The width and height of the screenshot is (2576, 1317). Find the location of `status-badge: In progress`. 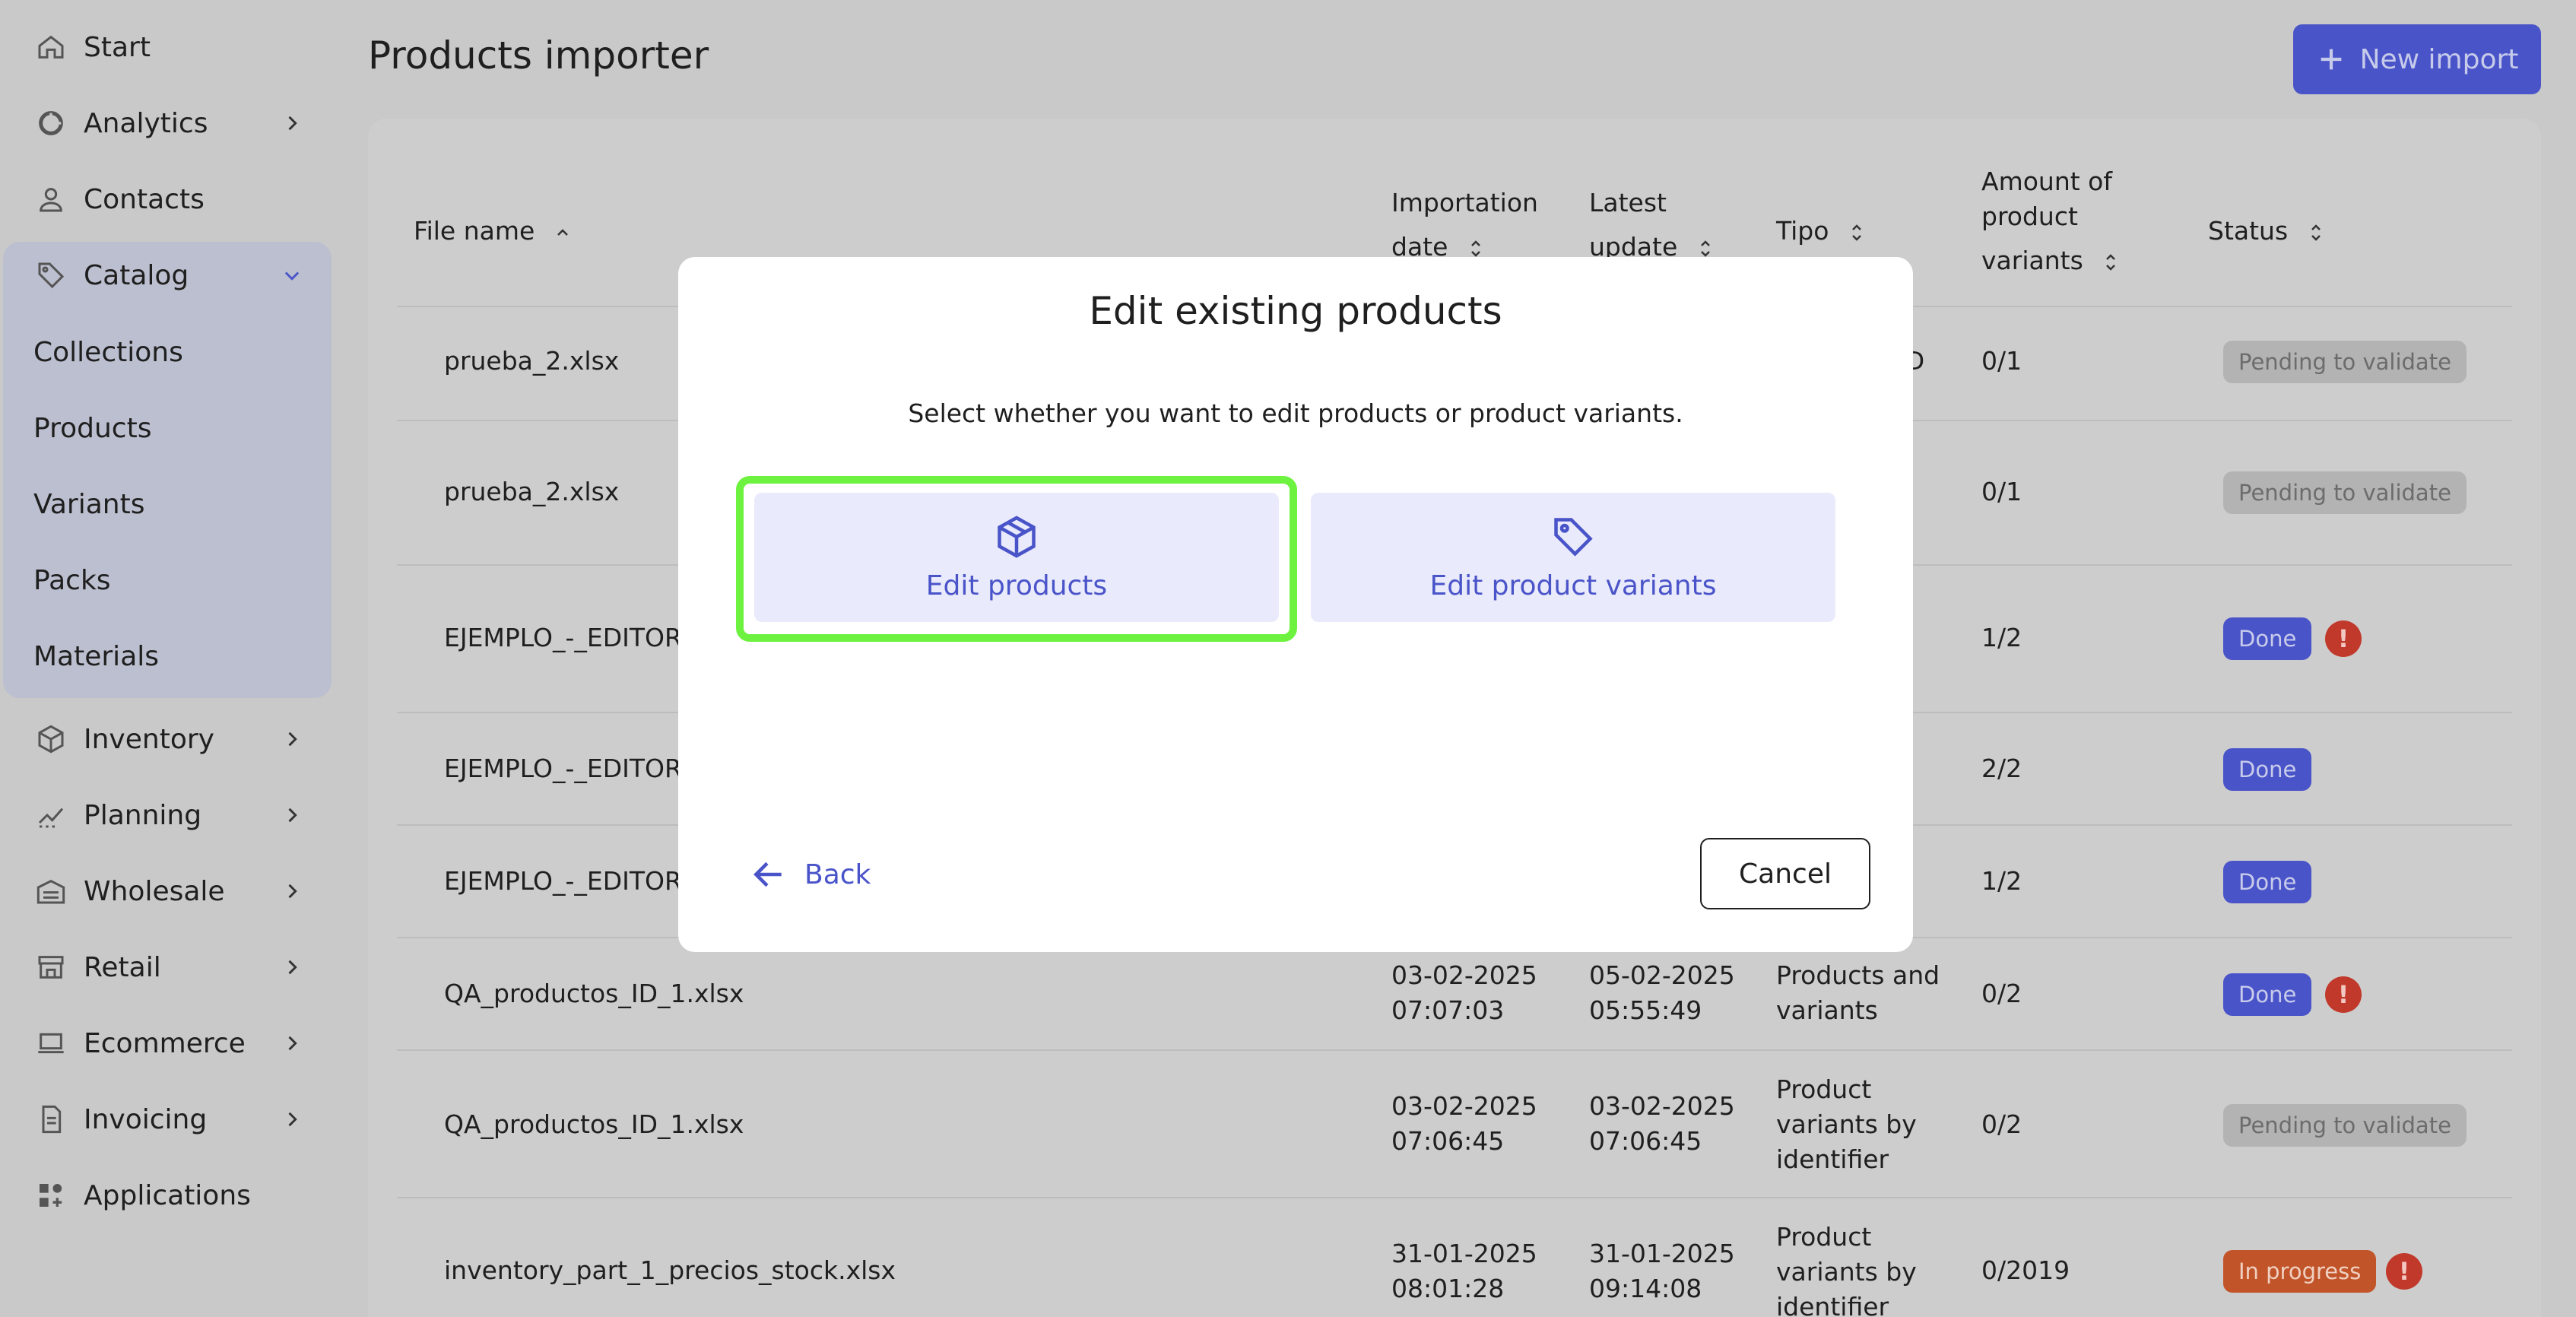

status-badge: In progress is located at coordinates (2300, 1271).